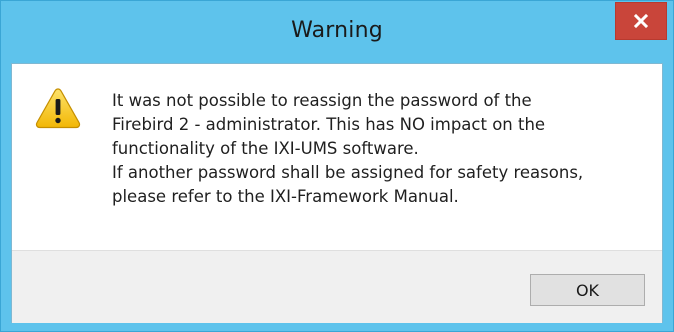 Image resolution: width=674 pixels, height=332 pixels. I want to click on close-button, so click(641, 21).